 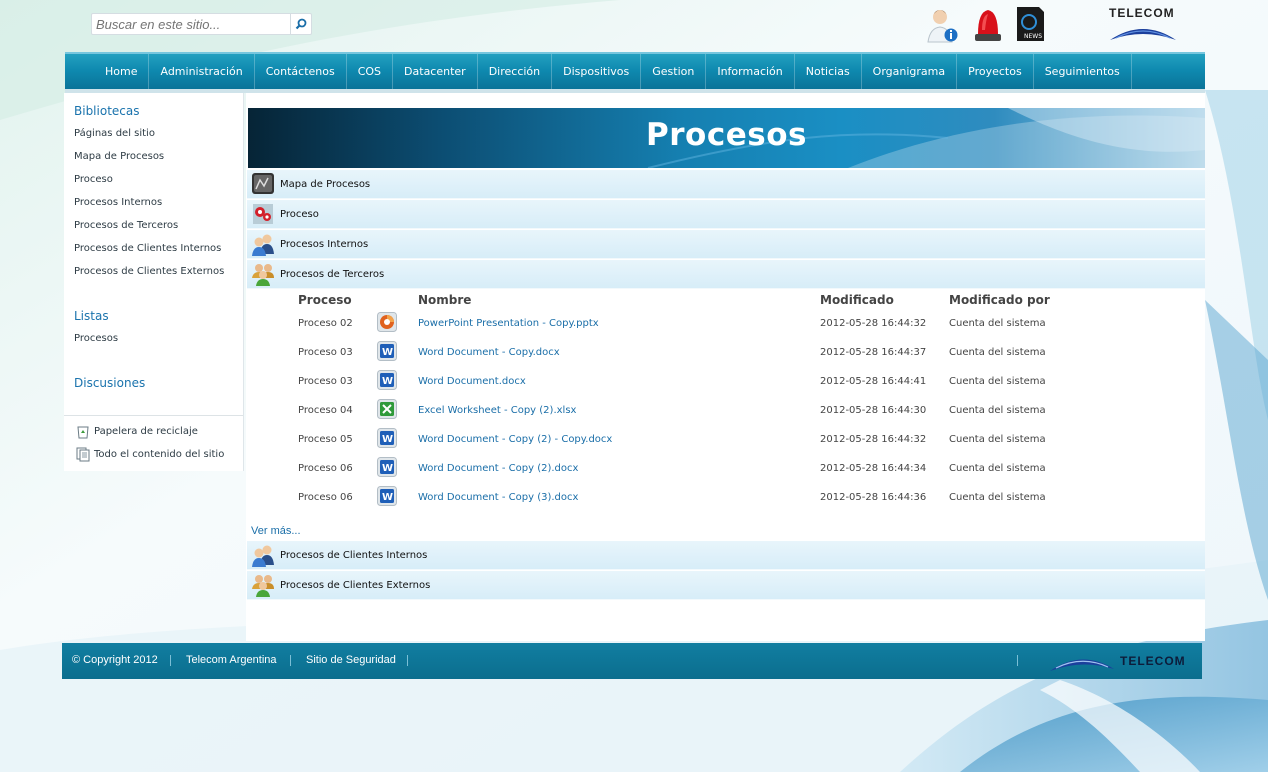 What do you see at coordinates (942, 24) in the screenshot?
I see `user-info-icon` at bounding box center [942, 24].